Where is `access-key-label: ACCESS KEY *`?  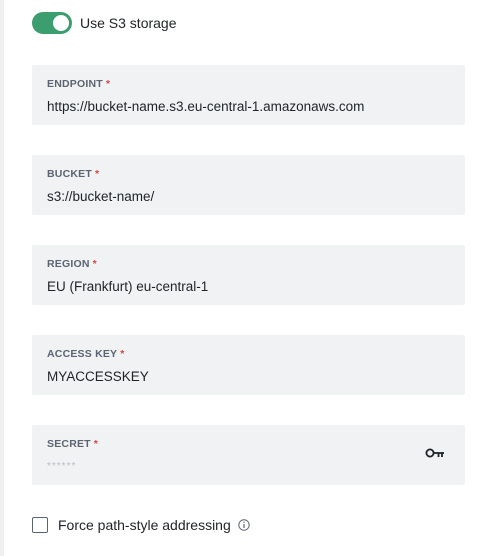
access-key-label: ACCESS KEY * is located at coordinates (86, 354).